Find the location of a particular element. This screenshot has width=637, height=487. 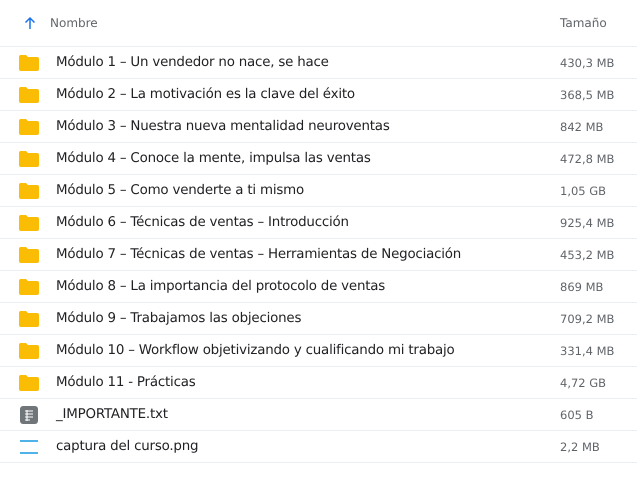

file-size: 368,5 MB is located at coordinates (588, 95).